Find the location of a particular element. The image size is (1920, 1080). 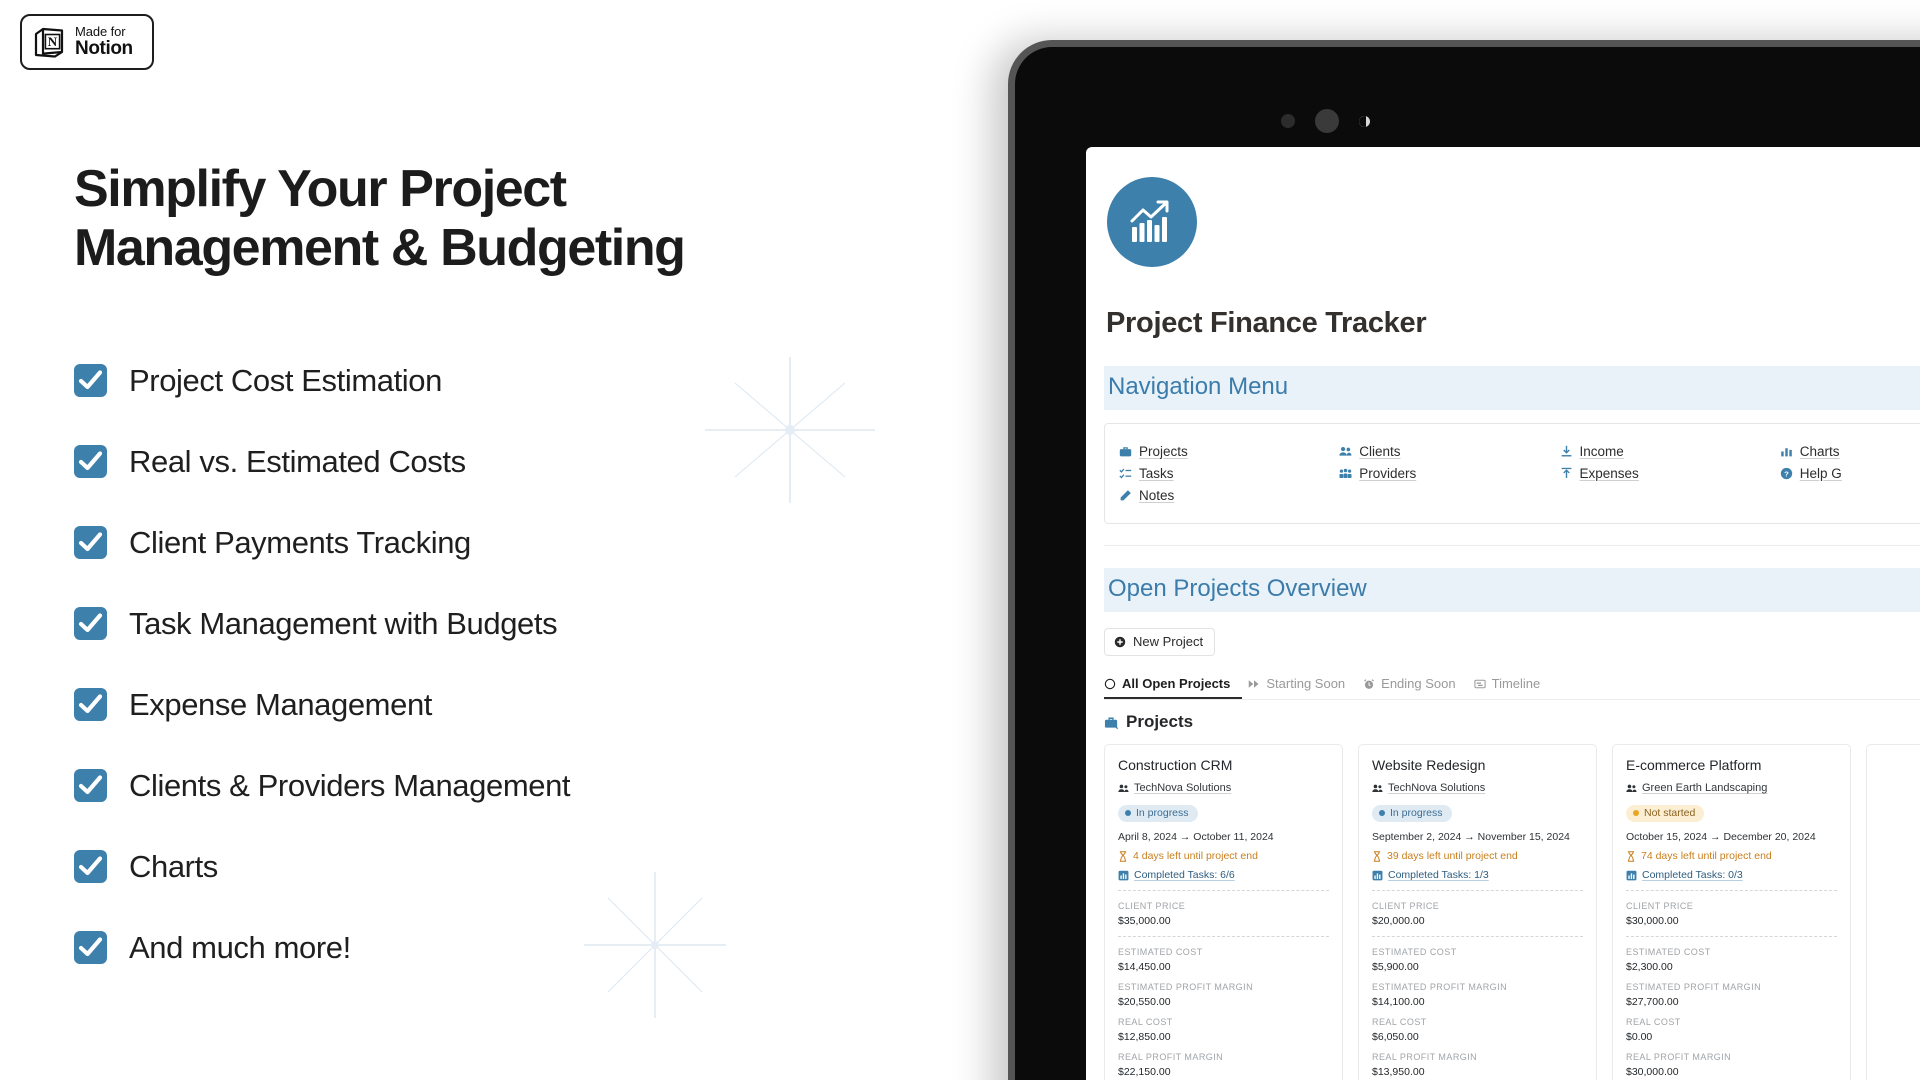

nav-column: Clients Providers is located at coordinates (1449, 474).